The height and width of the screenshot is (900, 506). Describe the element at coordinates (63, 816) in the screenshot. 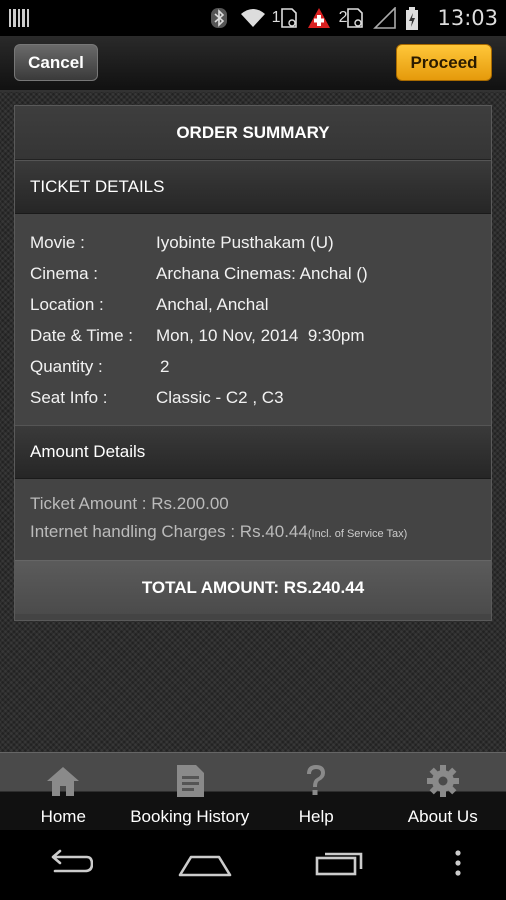

I see `nav-label: Home` at that location.